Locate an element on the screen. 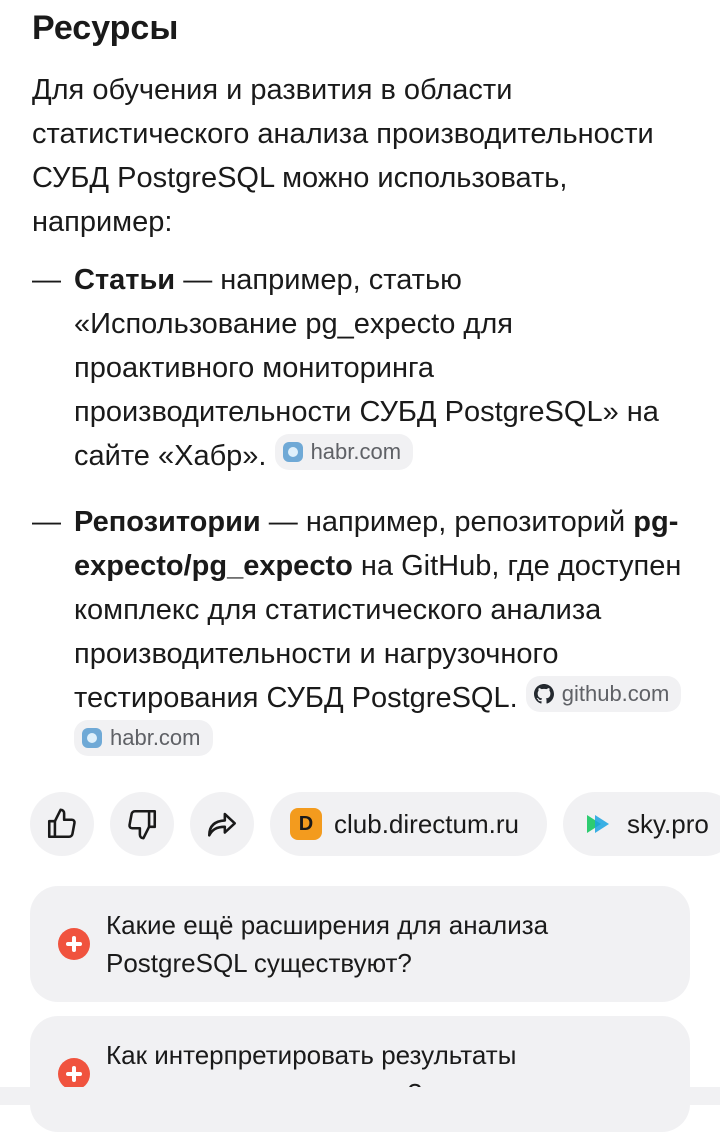  directum-logo-icon: D is located at coordinates (306, 824).